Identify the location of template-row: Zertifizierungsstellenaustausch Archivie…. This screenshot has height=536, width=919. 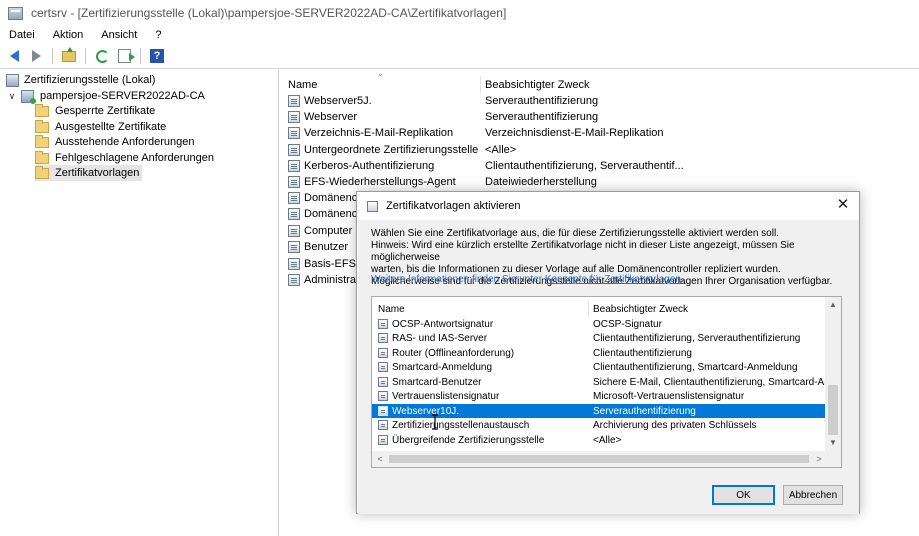
(599, 425).